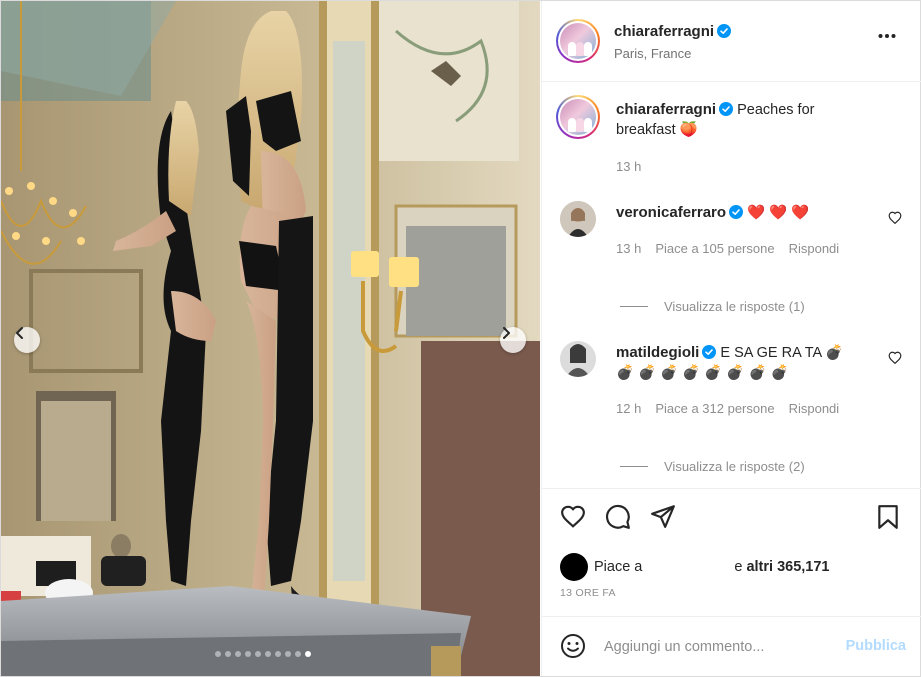 This screenshot has height=677, width=921. Describe the element at coordinates (578, 41) in the screenshot. I see `author-avatar` at that location.